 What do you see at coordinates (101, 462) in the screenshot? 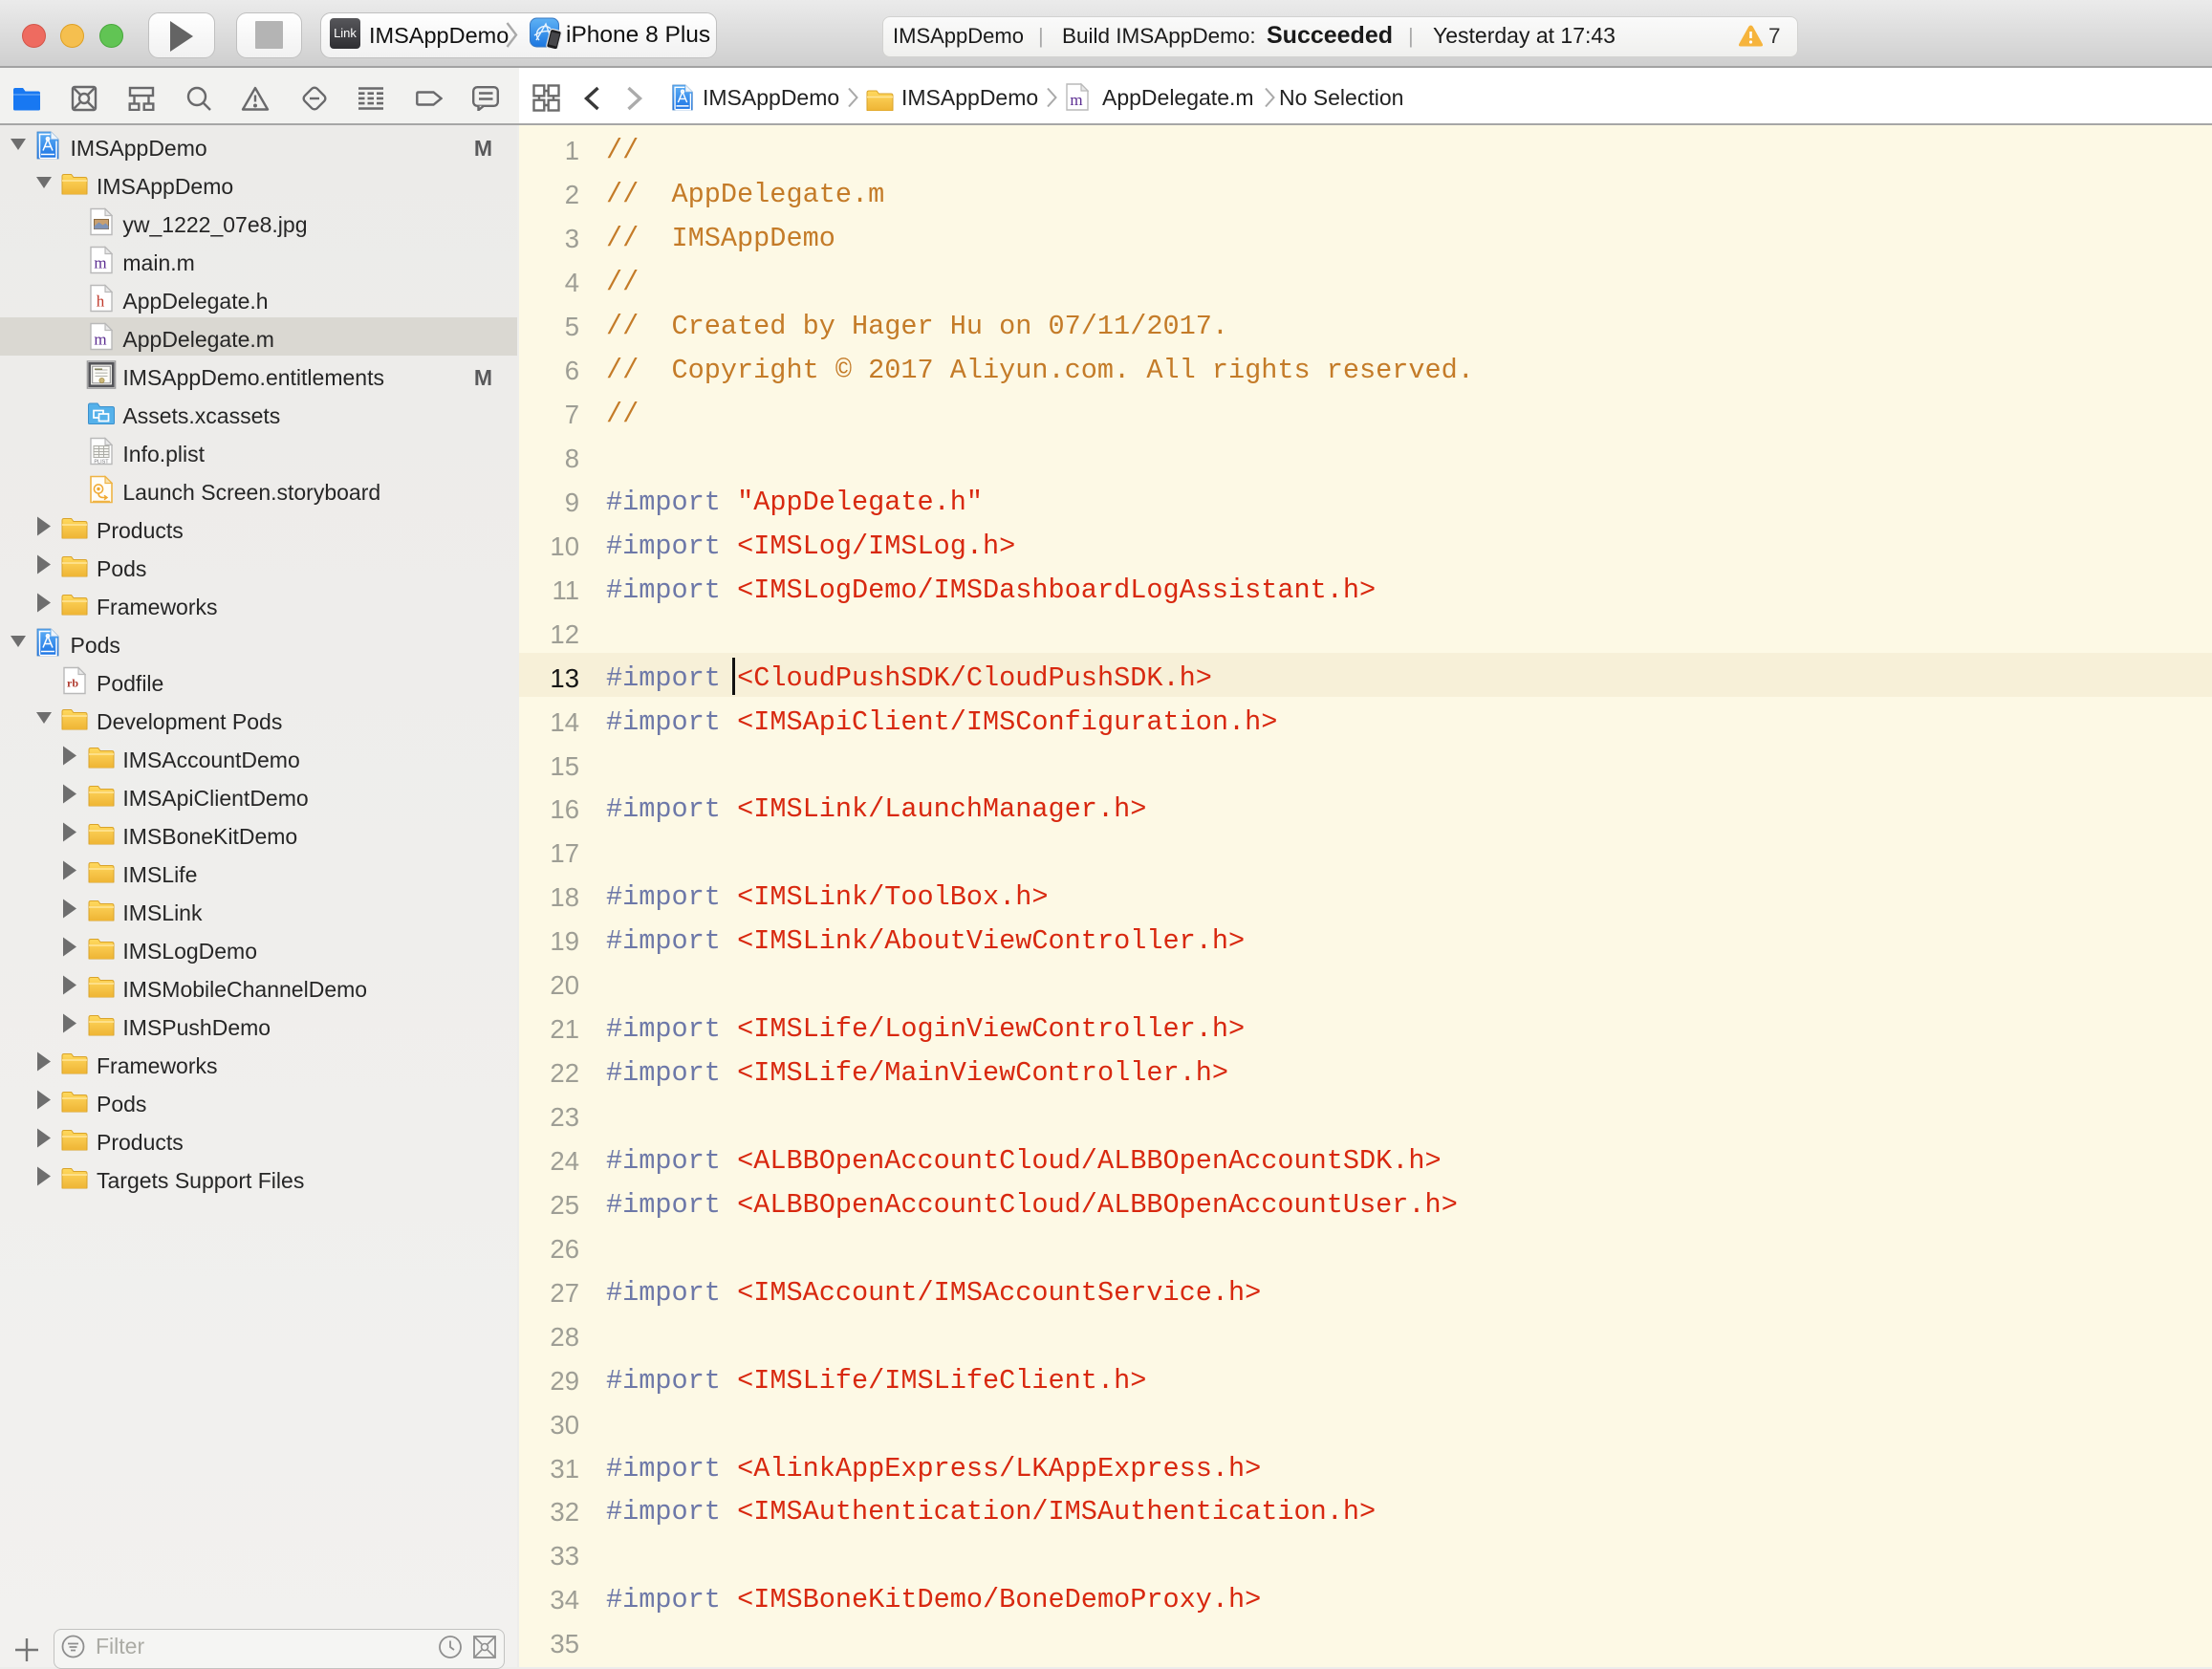
I see `svg-text: PLIST` at bounding box center [101, 462].